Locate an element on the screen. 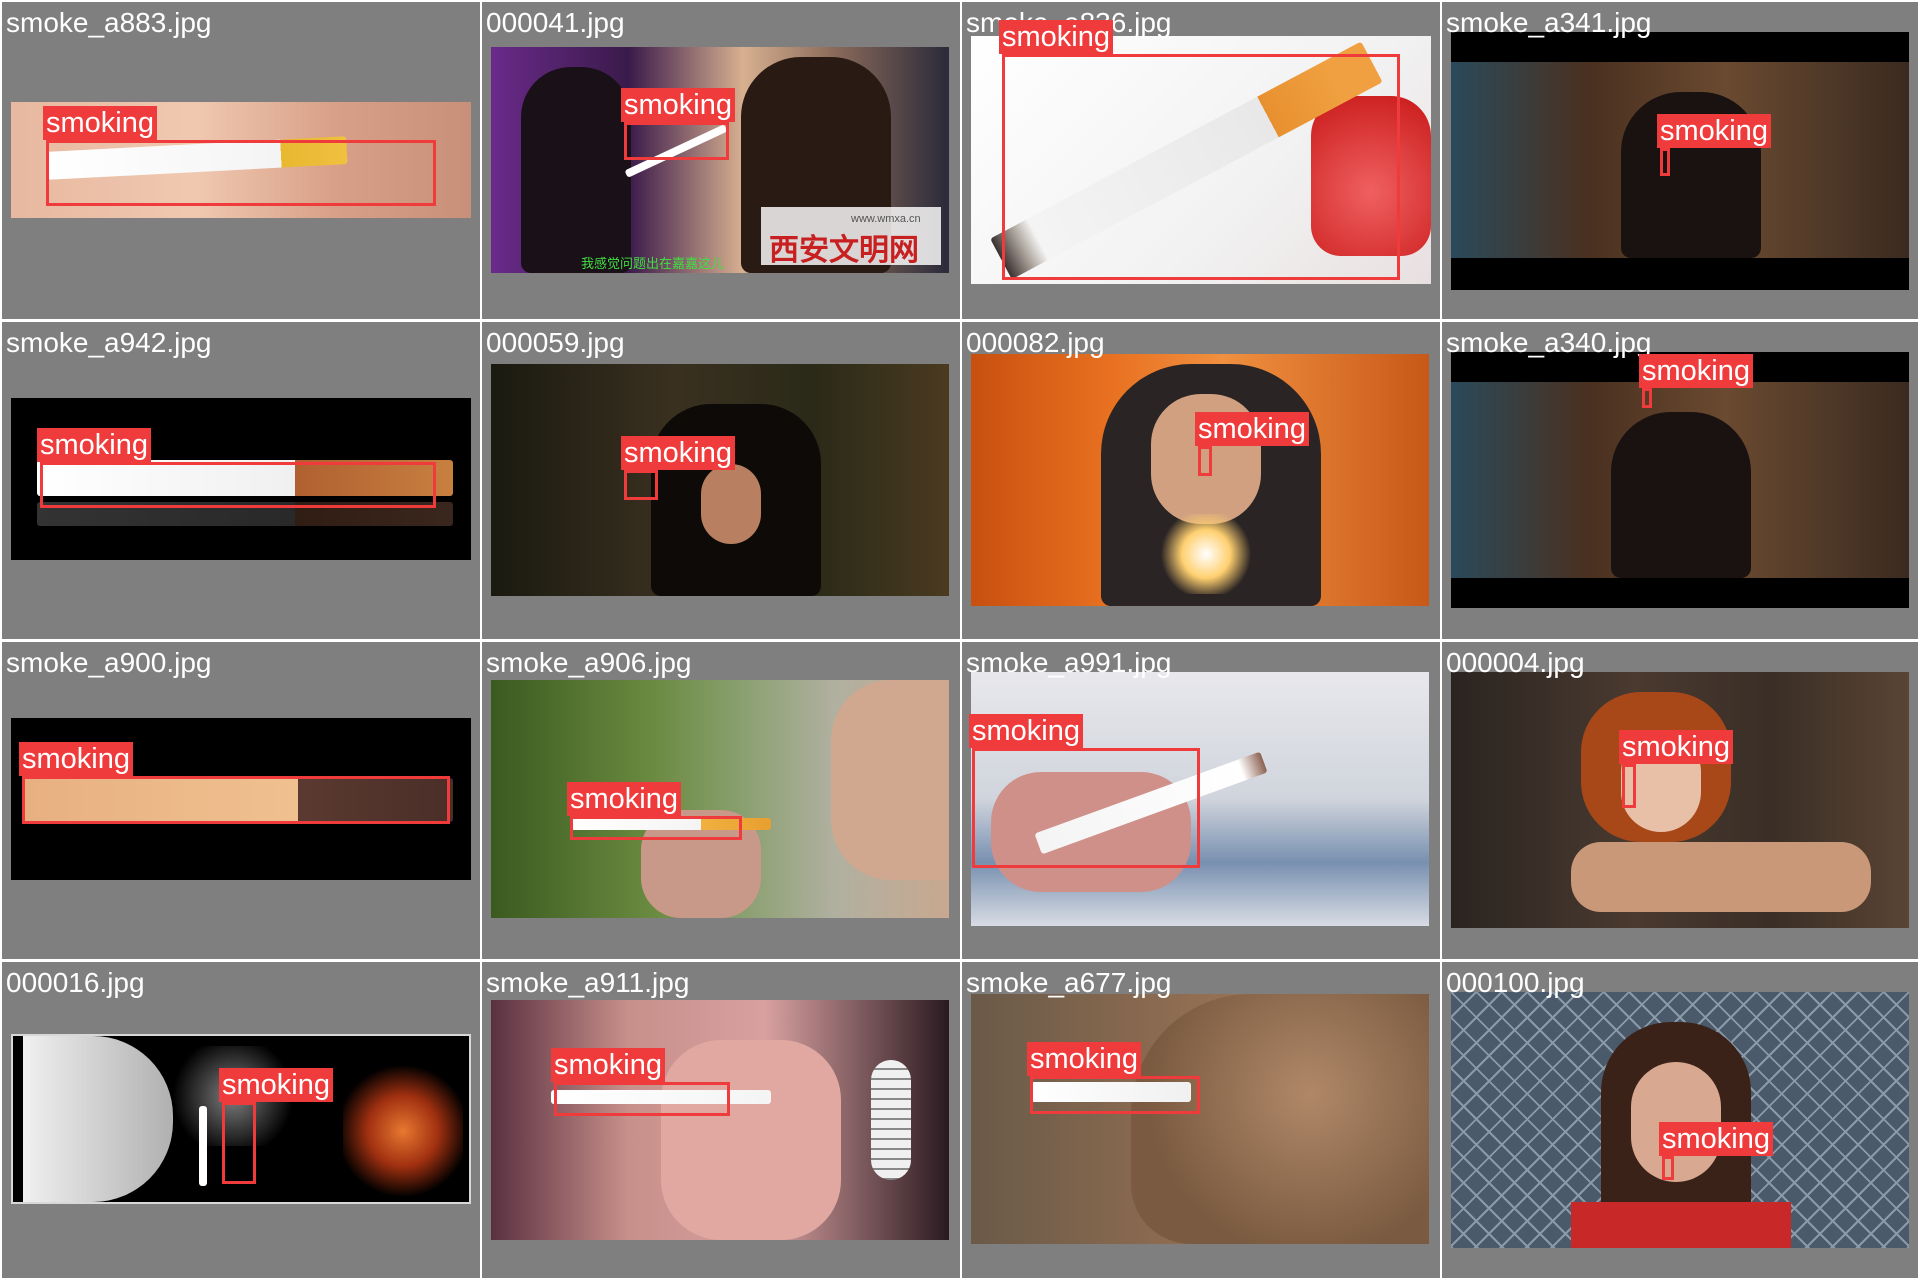 The image size is (1920, 1280). grid-cell: 000004.jpg smoking is located at coordinates (1680, 800).